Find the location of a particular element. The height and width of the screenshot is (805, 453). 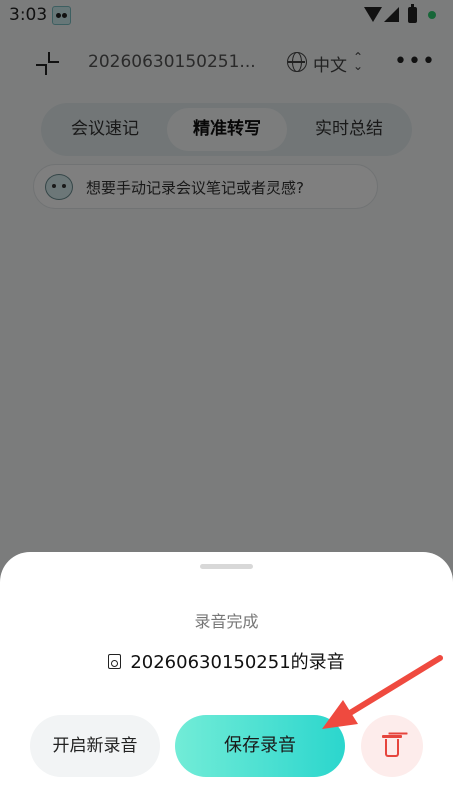

recording-name: 20260630150251的录音 is located at coordinates (237, 662).